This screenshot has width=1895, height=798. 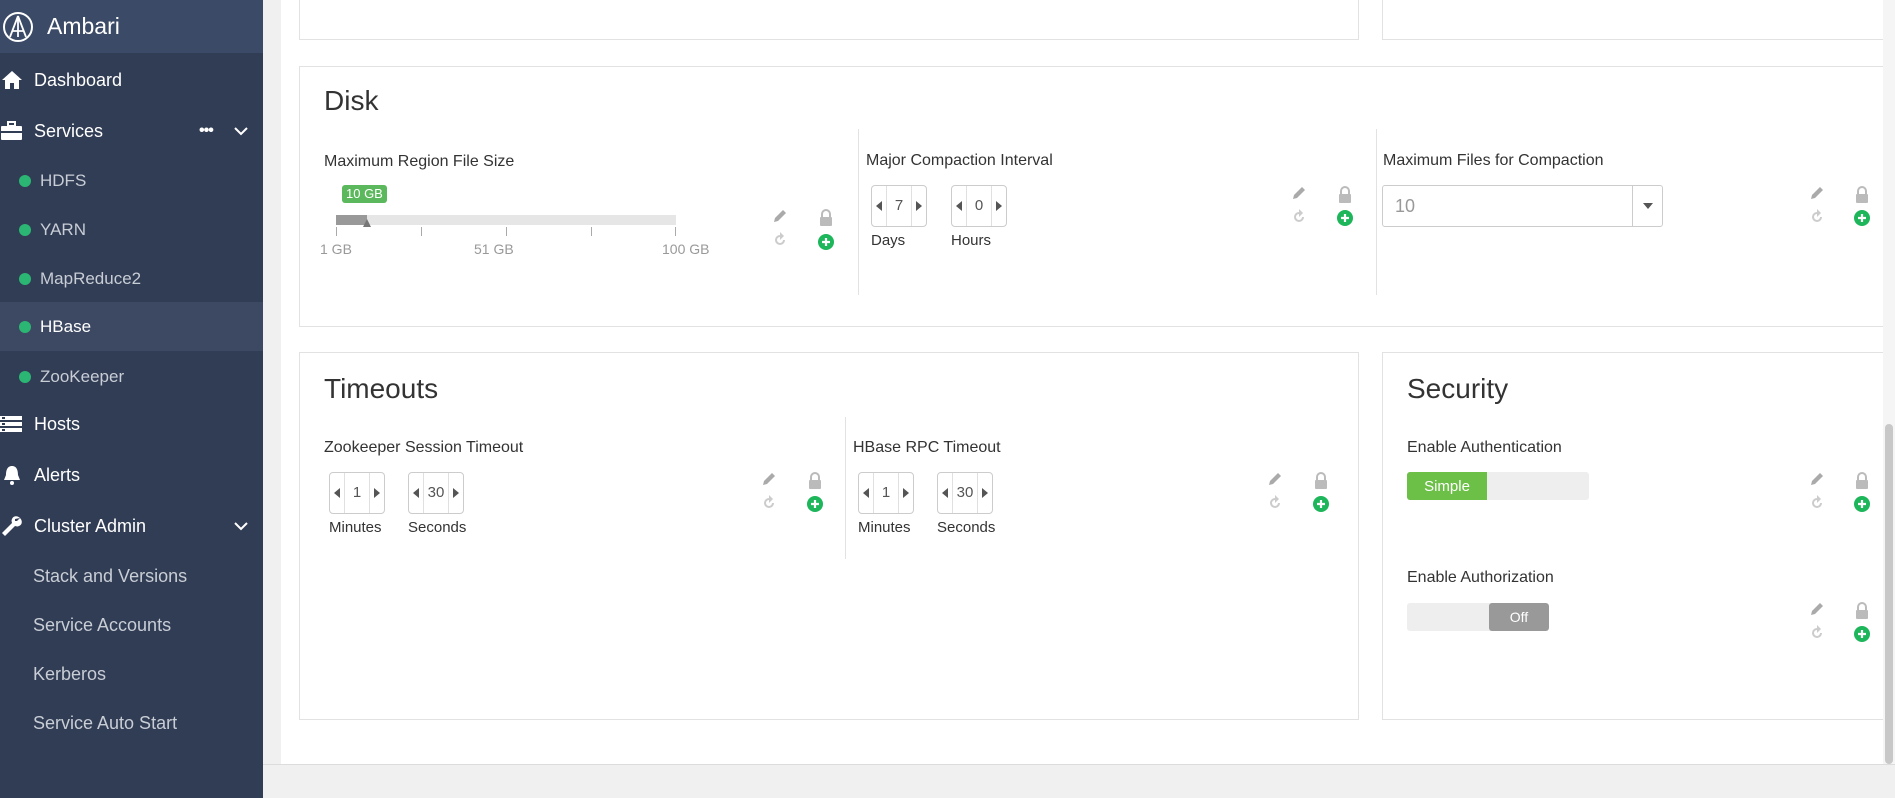 What do you see at coordinates (1458, 388) in the screenshot?
I see `panel-title: Security` at bounding box center [1458, 388].